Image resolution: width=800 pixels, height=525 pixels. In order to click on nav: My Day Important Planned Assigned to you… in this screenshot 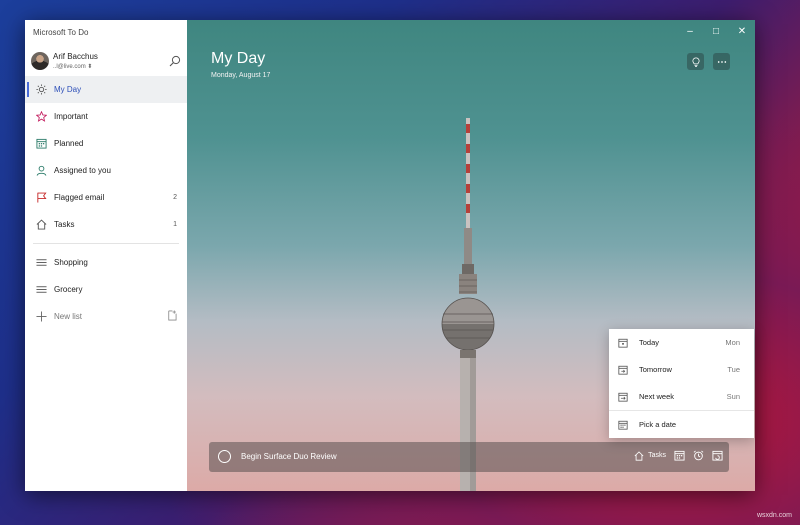, I will do `click(106, 203)`.